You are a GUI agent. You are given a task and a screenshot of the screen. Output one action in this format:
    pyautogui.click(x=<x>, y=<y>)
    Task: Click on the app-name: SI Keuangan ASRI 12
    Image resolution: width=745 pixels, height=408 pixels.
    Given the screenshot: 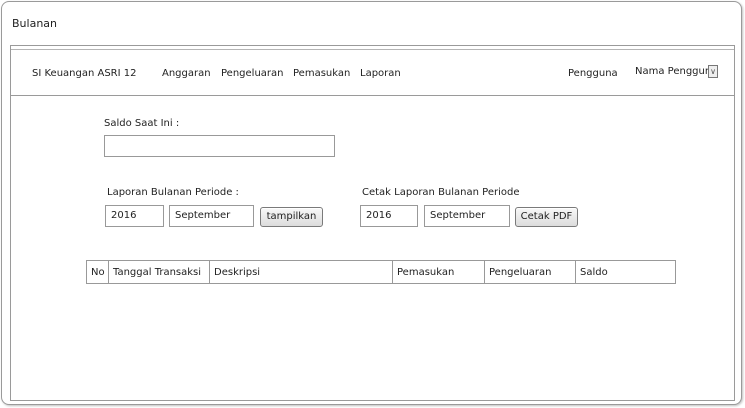 What is the action you would take?
    pyautogui.click(x=84, y=73)
    